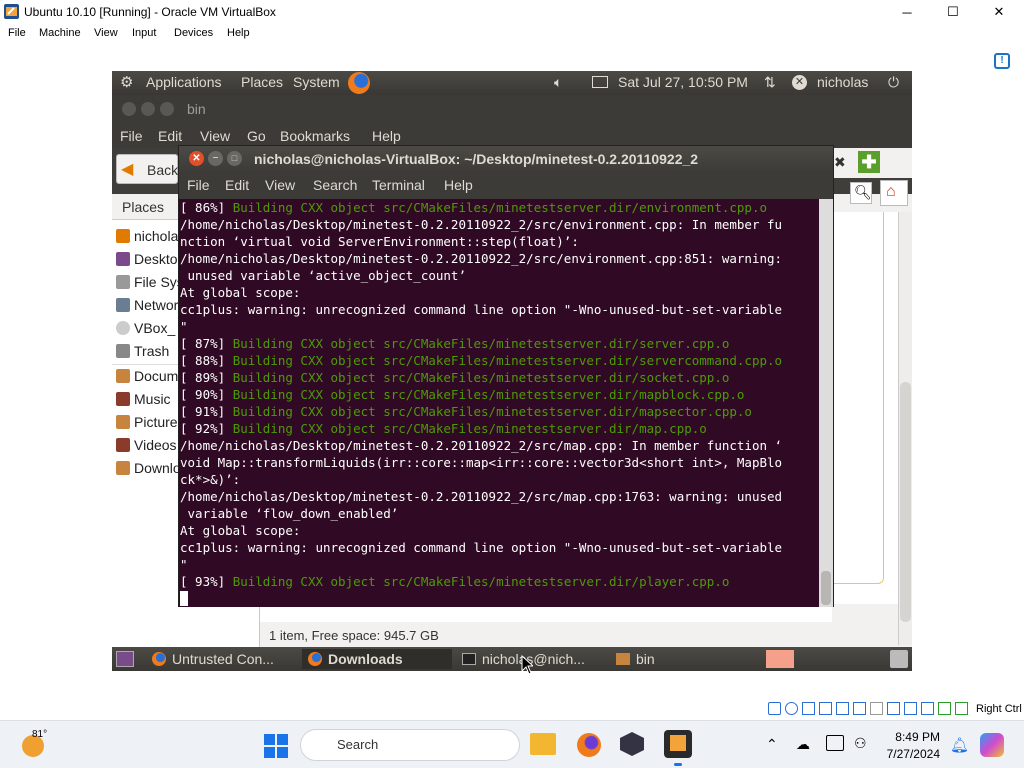 The height and width of the screenshot is (768, 1024). Describe the element at coordinates (359, 83) in the screenshot. I see `firefox-launcher-icon` at that location.